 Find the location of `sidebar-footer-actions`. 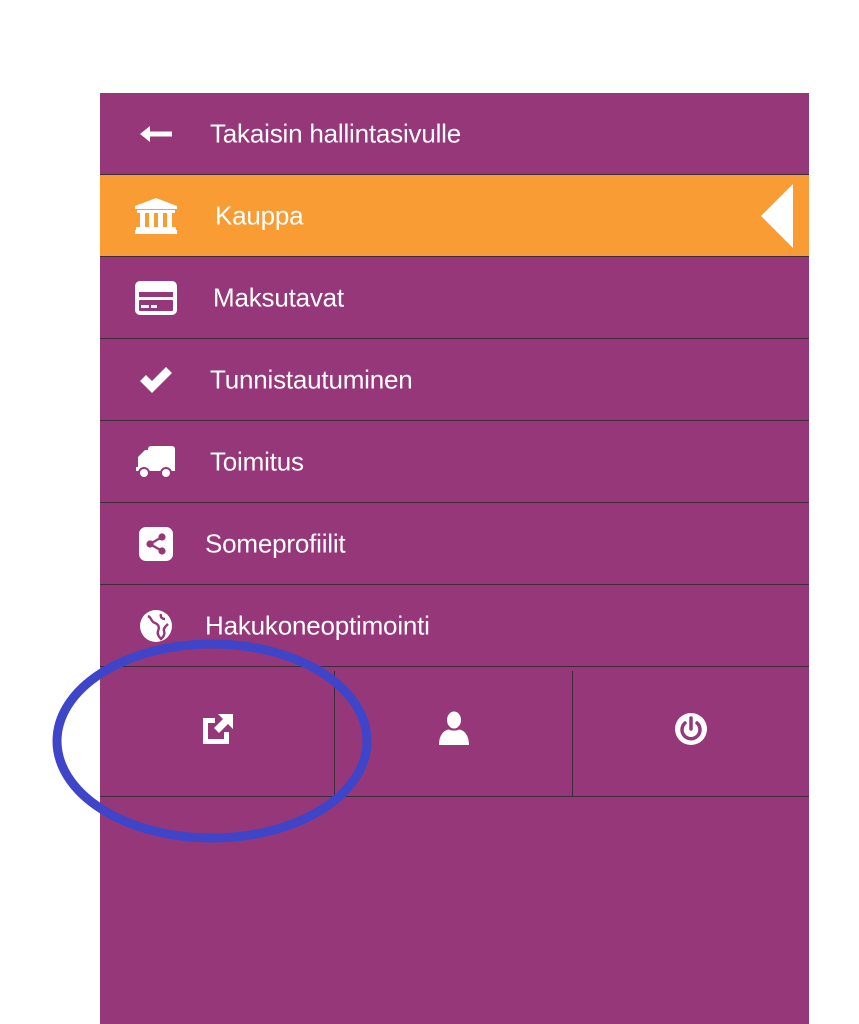

sidebar-footer-actions is located at coordinates (454, 734).